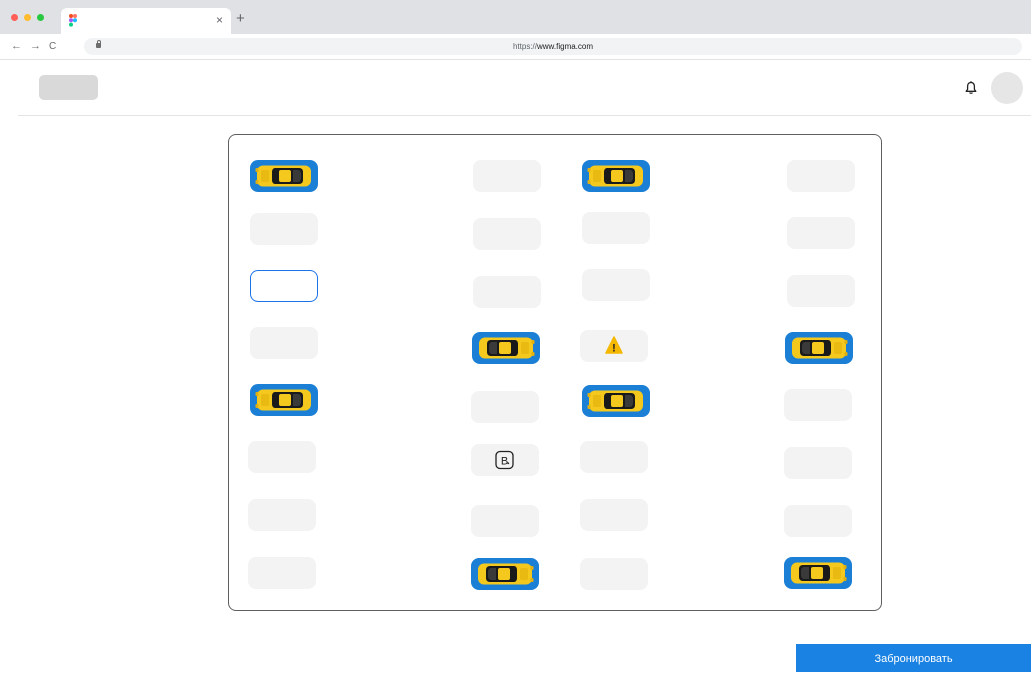  Describe the element at coordinates (68, 87) in the screenshot. I see `logo-placeholder` at that location.